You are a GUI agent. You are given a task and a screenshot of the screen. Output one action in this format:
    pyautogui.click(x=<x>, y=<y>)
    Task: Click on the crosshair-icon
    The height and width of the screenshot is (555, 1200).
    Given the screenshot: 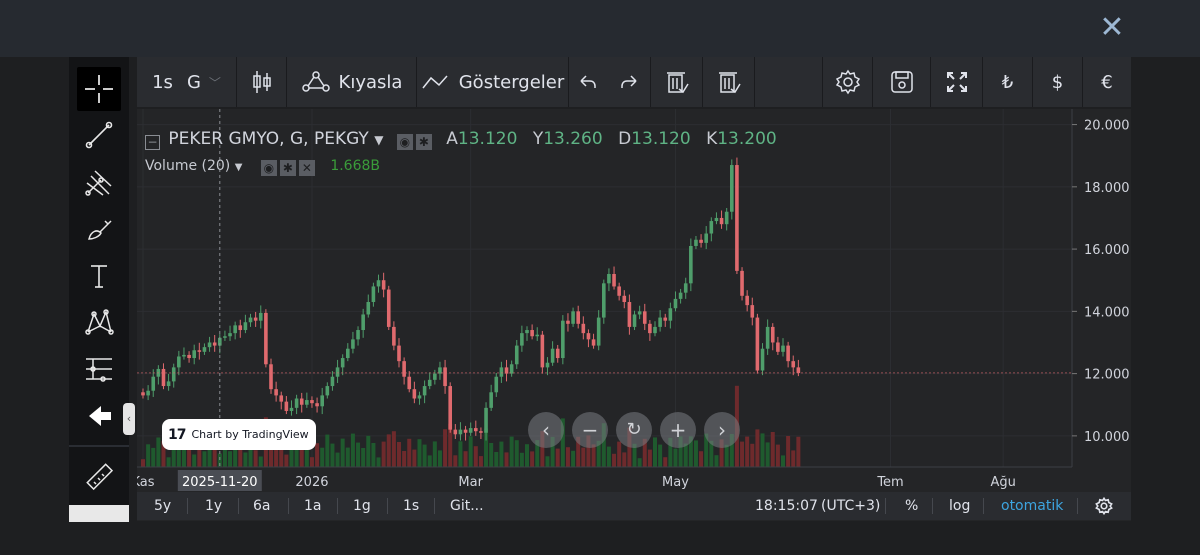 What is the action you would take?
    pyautogui.click(x=99, y=89)
    